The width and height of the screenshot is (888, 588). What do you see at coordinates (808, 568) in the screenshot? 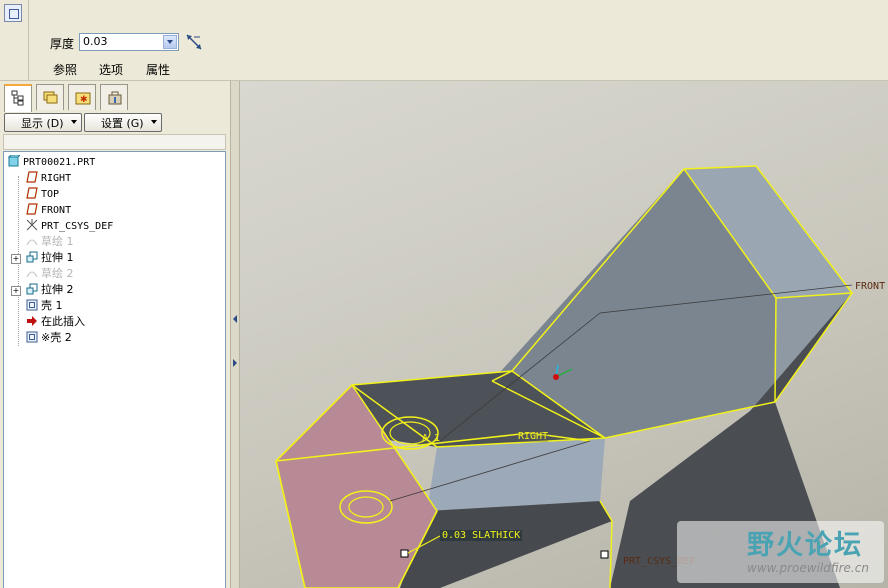
I see `watermark-url: www.proewildfire.cn` at bounding box center [808, 568].